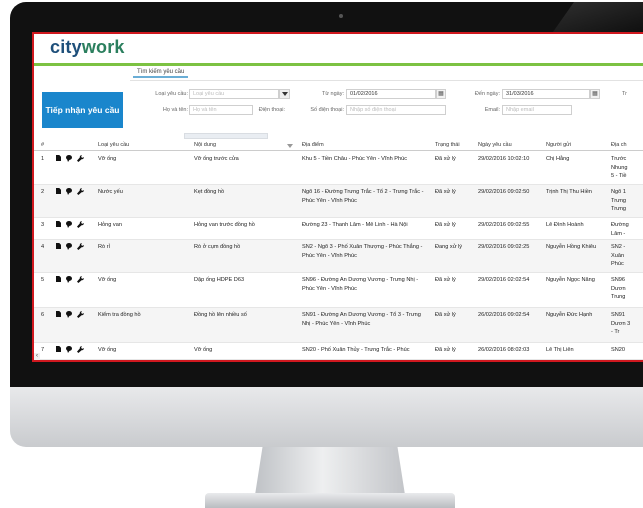 The width and height of the screenshot is (643, 508). I want to click on sort-down-icon, so click(290, 146).